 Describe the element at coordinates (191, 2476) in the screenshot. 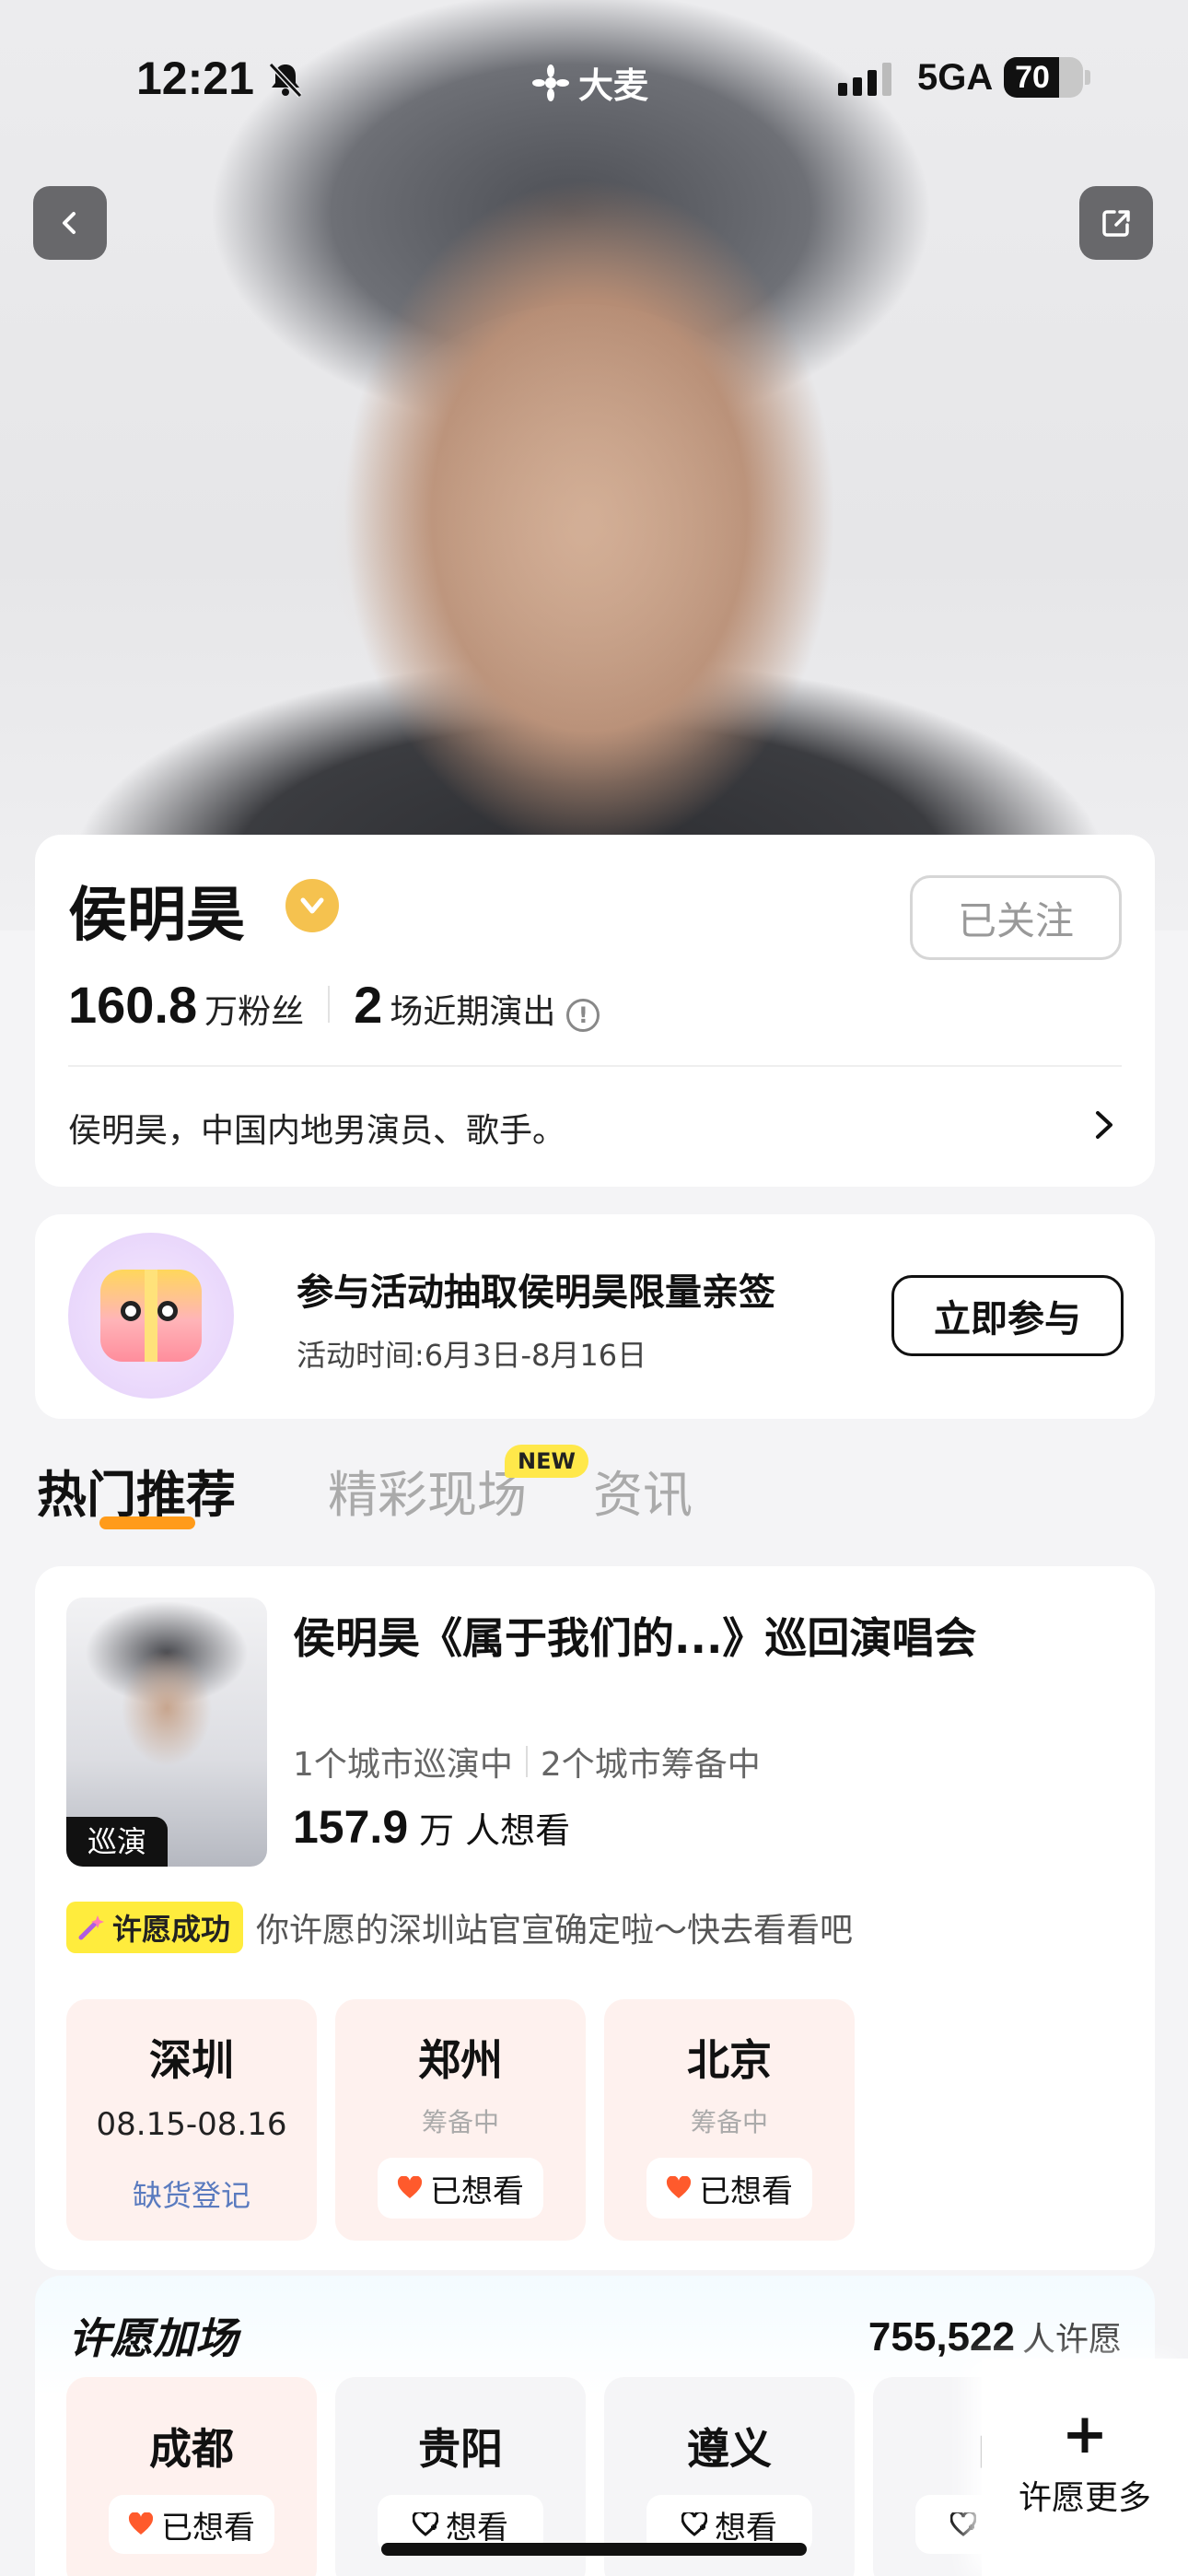

I see `wish-city-chengdu: 成都 已想看` at that location.